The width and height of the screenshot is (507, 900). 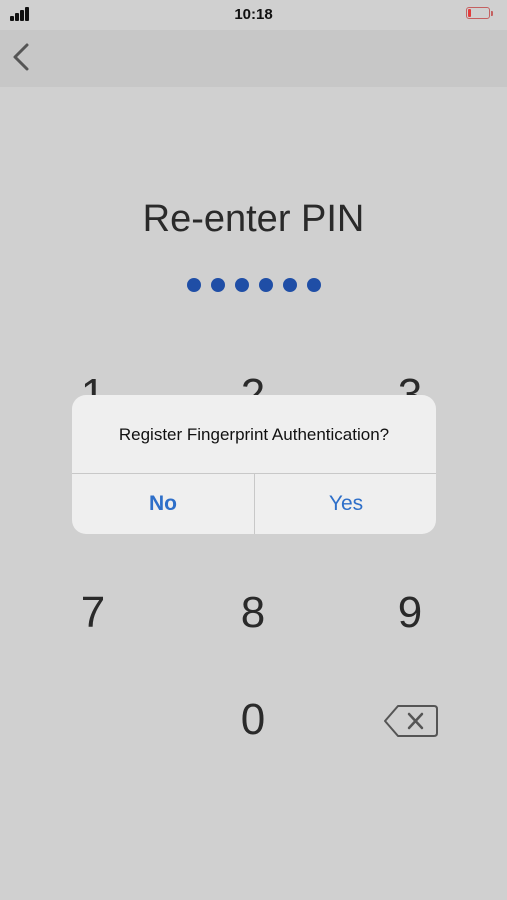 What do you see at coordinates (93, 613) in the screenshot?
I see `key-7: 7` at bounding box center [93, 613].